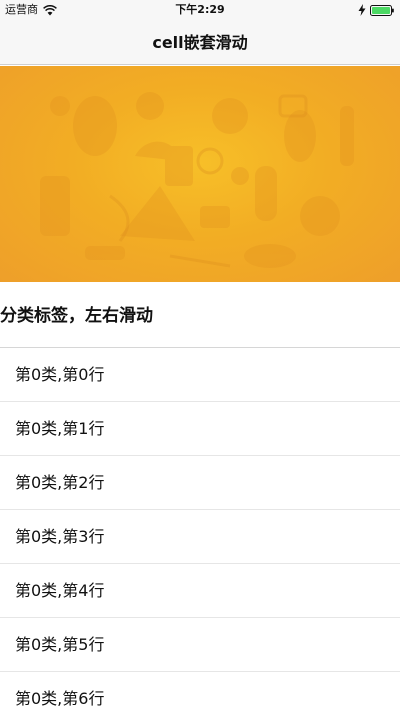 This screenshot has width=400, height=717. I want to click on battery-icon, so click(382, 10).